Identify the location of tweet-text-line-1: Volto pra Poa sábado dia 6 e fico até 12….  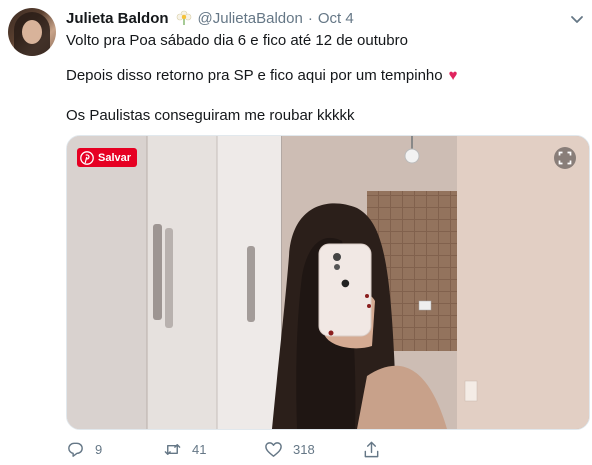
(237, 40).